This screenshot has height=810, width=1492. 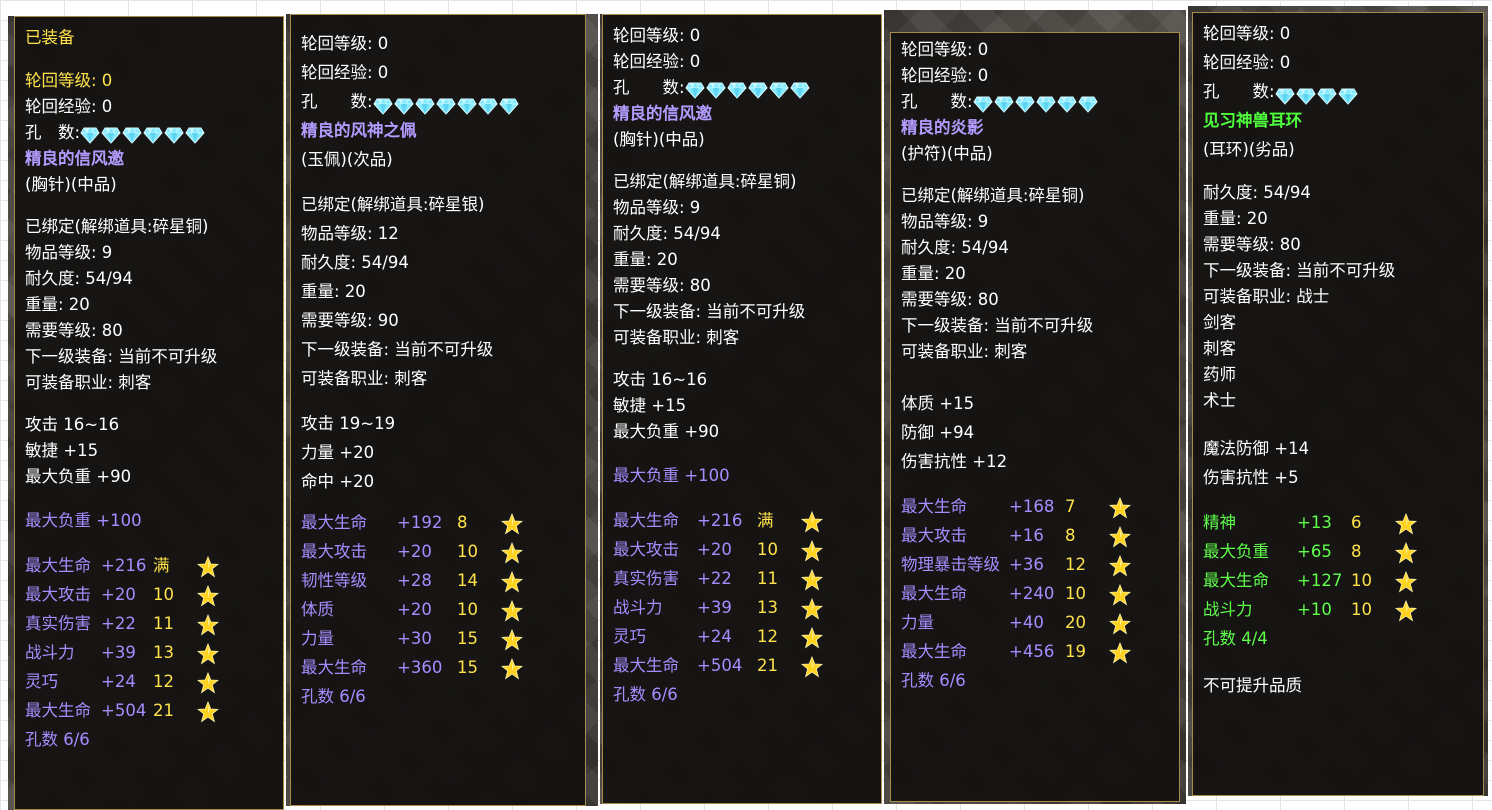 What do you see at coordinates (650, 405) in the screenshot?
I see `stat-line: 敏捷 +15` at bounding box center [650, 405].